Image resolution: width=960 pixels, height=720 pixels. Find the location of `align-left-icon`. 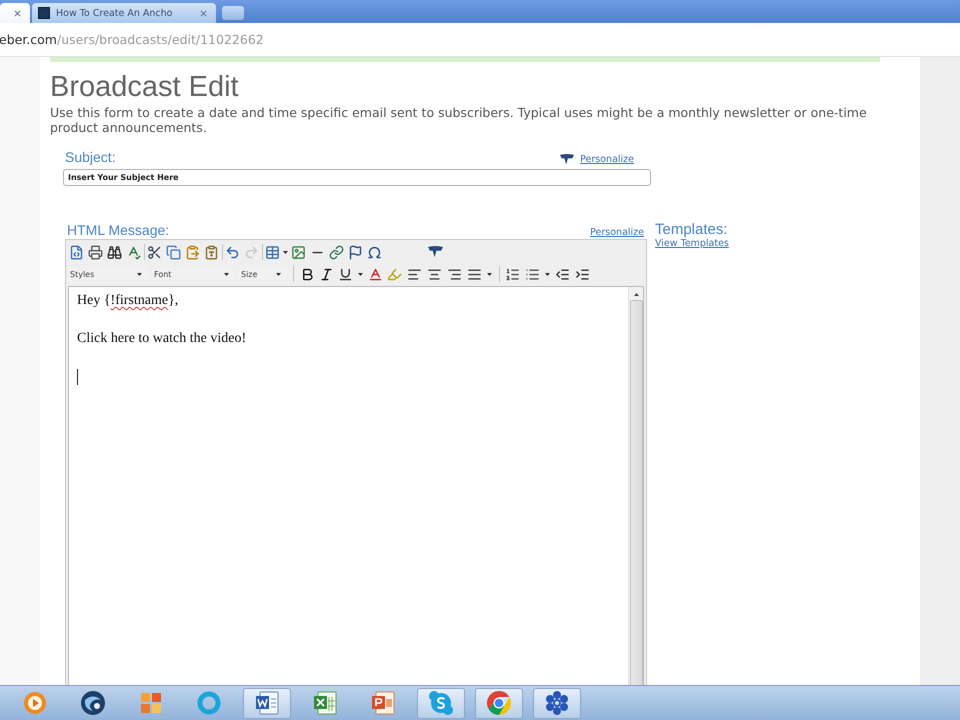

align-left-icon is located at coordinates (414, 274).